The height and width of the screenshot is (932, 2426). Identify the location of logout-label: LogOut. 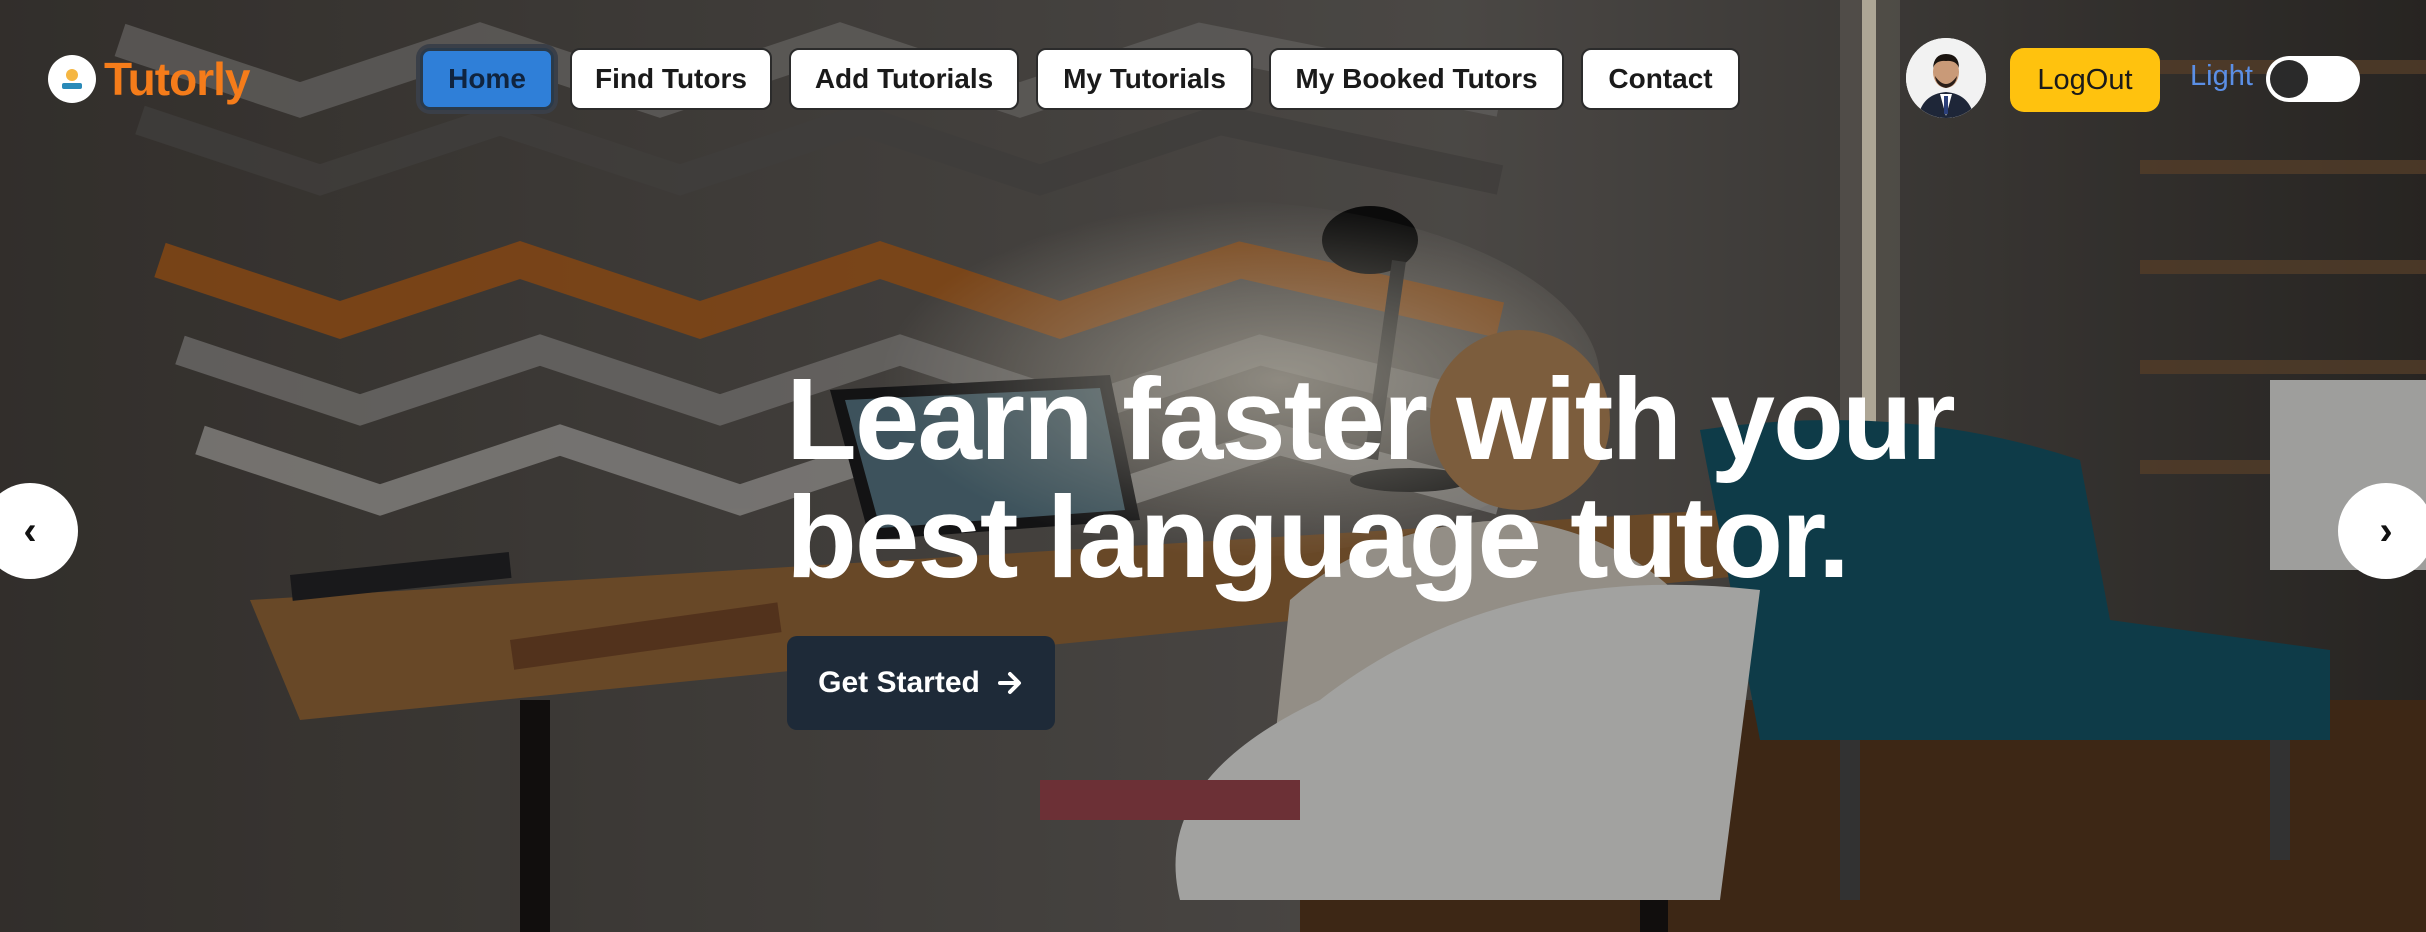
(2085, 79).